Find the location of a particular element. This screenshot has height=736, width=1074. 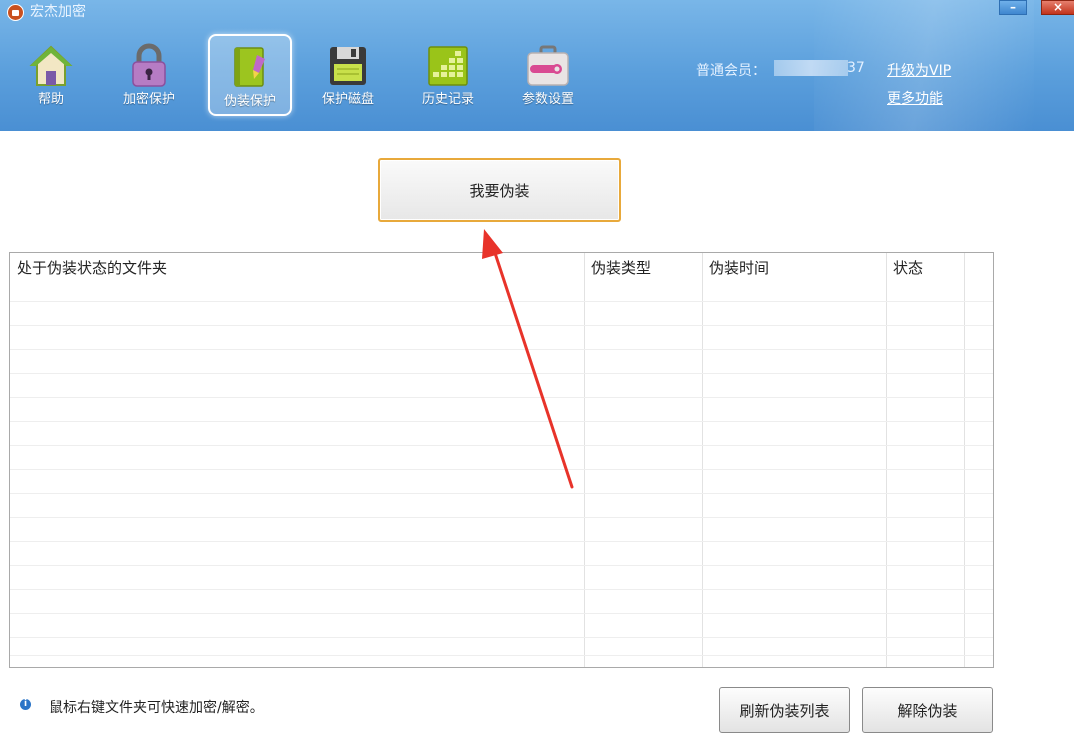

column-header-time: 伪装时间 is located at coordinates (794, 277).